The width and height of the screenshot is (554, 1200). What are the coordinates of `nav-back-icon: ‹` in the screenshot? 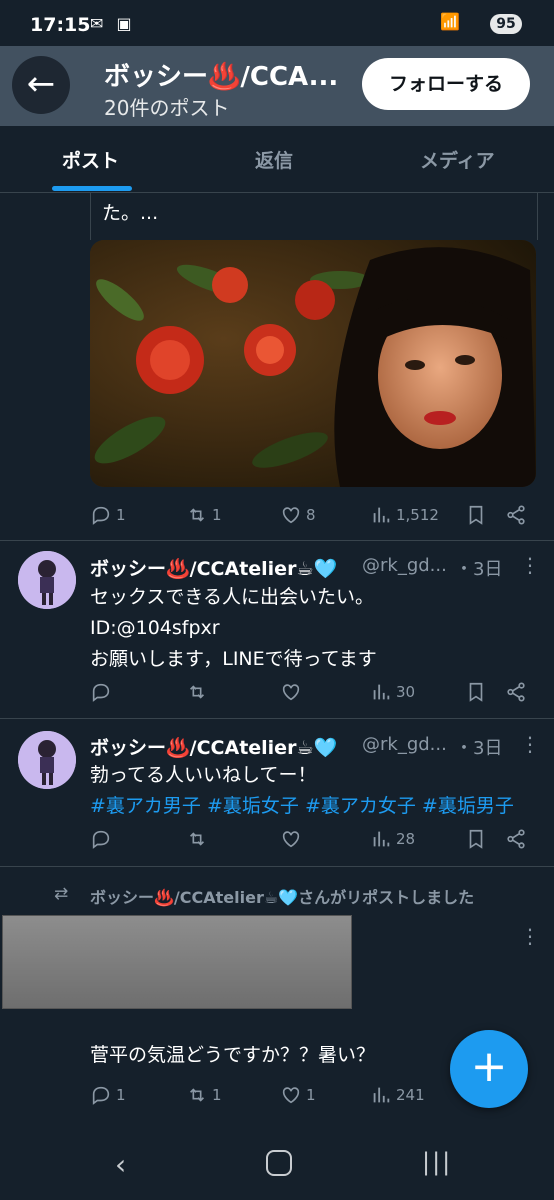 It's located at (120, 1164).